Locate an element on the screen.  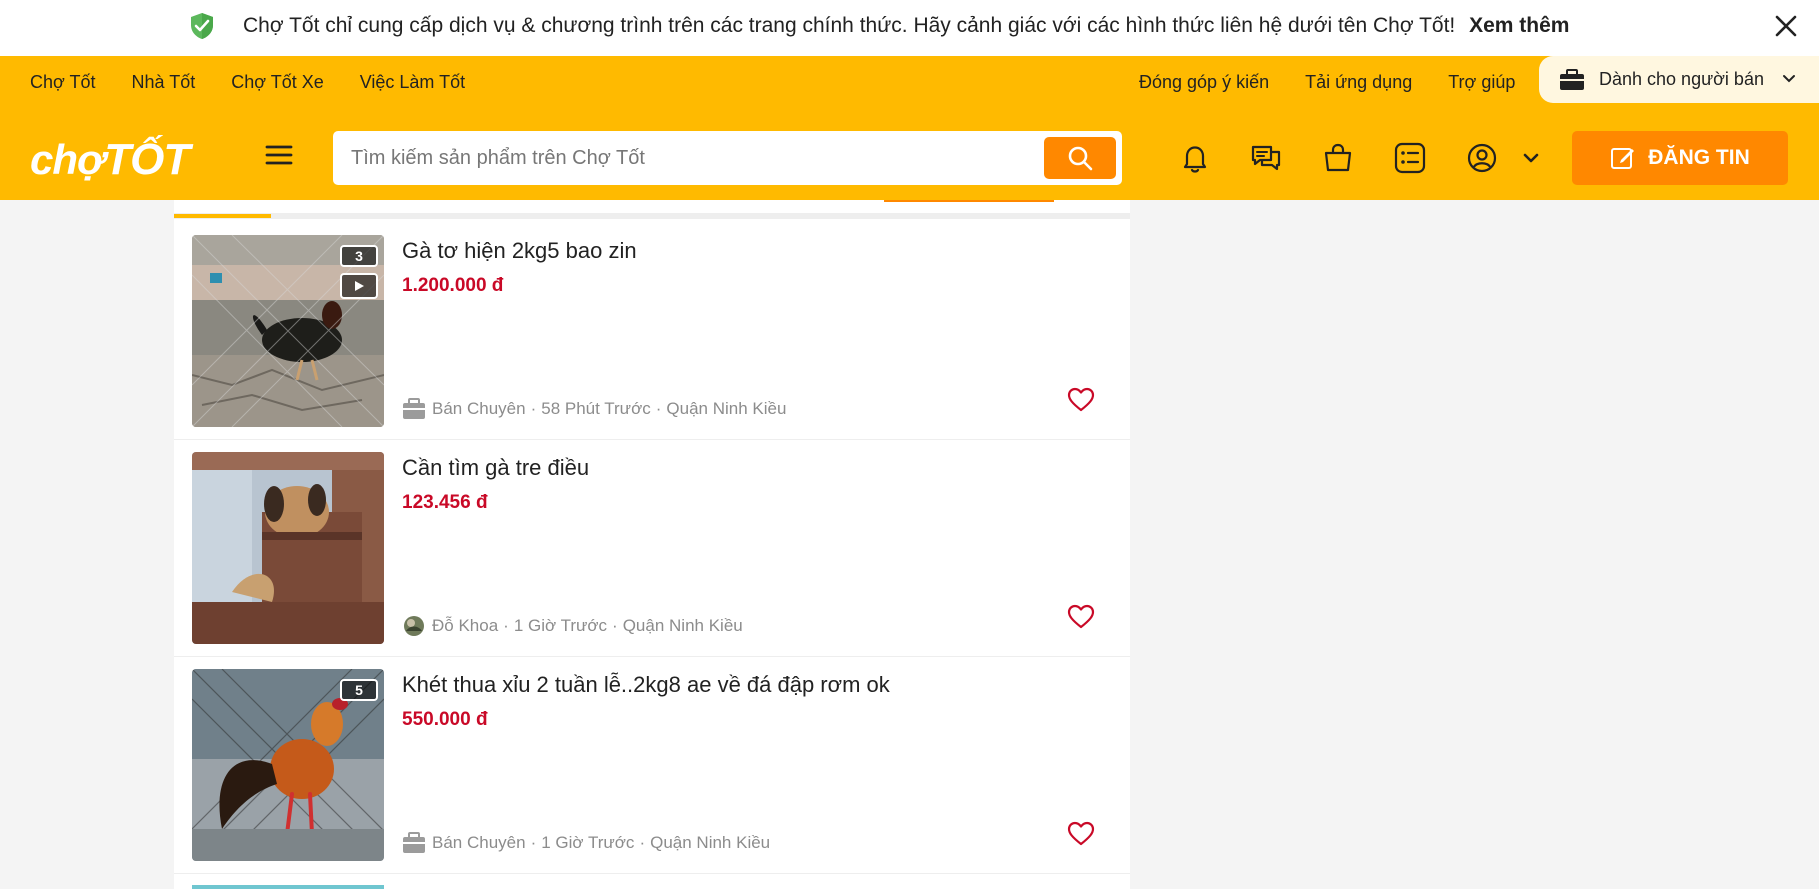
banner-more-link: Xem thêm is located at coordinates (1519, 25).